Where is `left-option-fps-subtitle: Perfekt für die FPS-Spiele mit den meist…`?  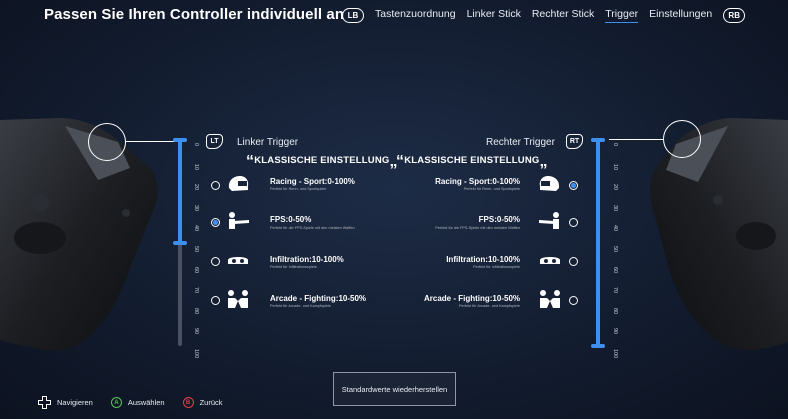
left-option-fps-subtitle: Perfekt für die FPS-Spiele mit den meist… is located at coordinates (312, 228).